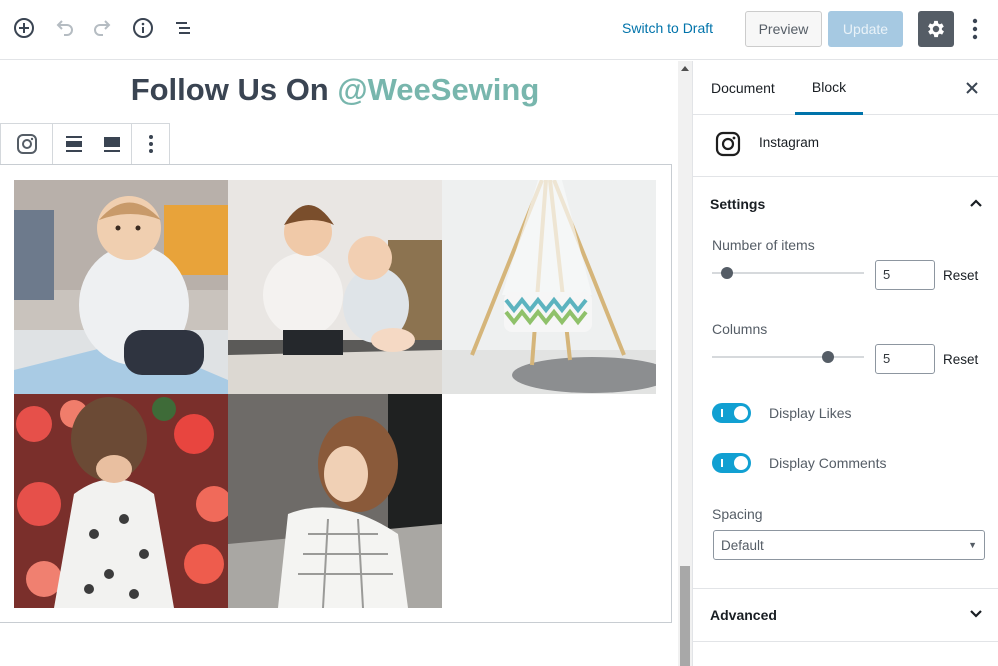 The width and height of the screenshot is (998, 666). I want to click on columns-slider-thumb, so click(828, 357).